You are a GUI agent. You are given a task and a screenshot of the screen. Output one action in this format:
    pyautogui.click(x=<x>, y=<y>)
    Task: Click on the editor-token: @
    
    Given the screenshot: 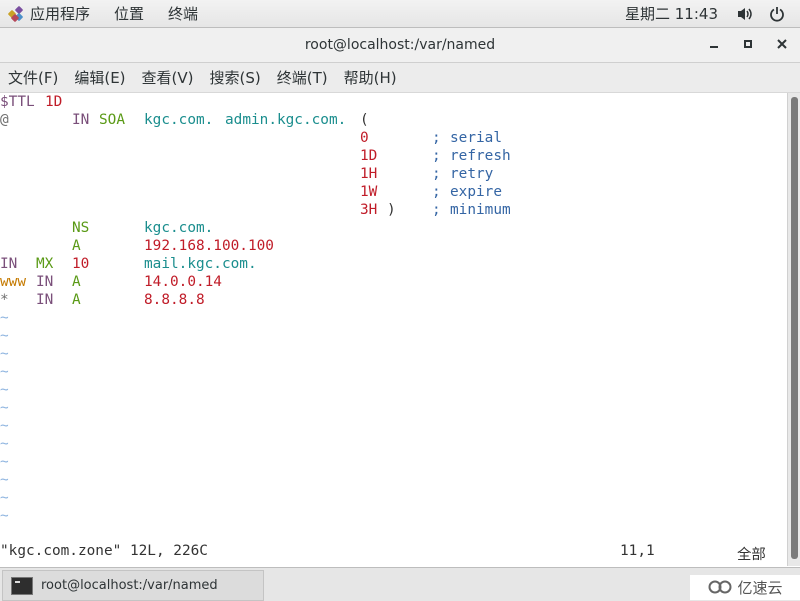 What is the action you would take?
    pyautogui.click(x=4, y=120)
    